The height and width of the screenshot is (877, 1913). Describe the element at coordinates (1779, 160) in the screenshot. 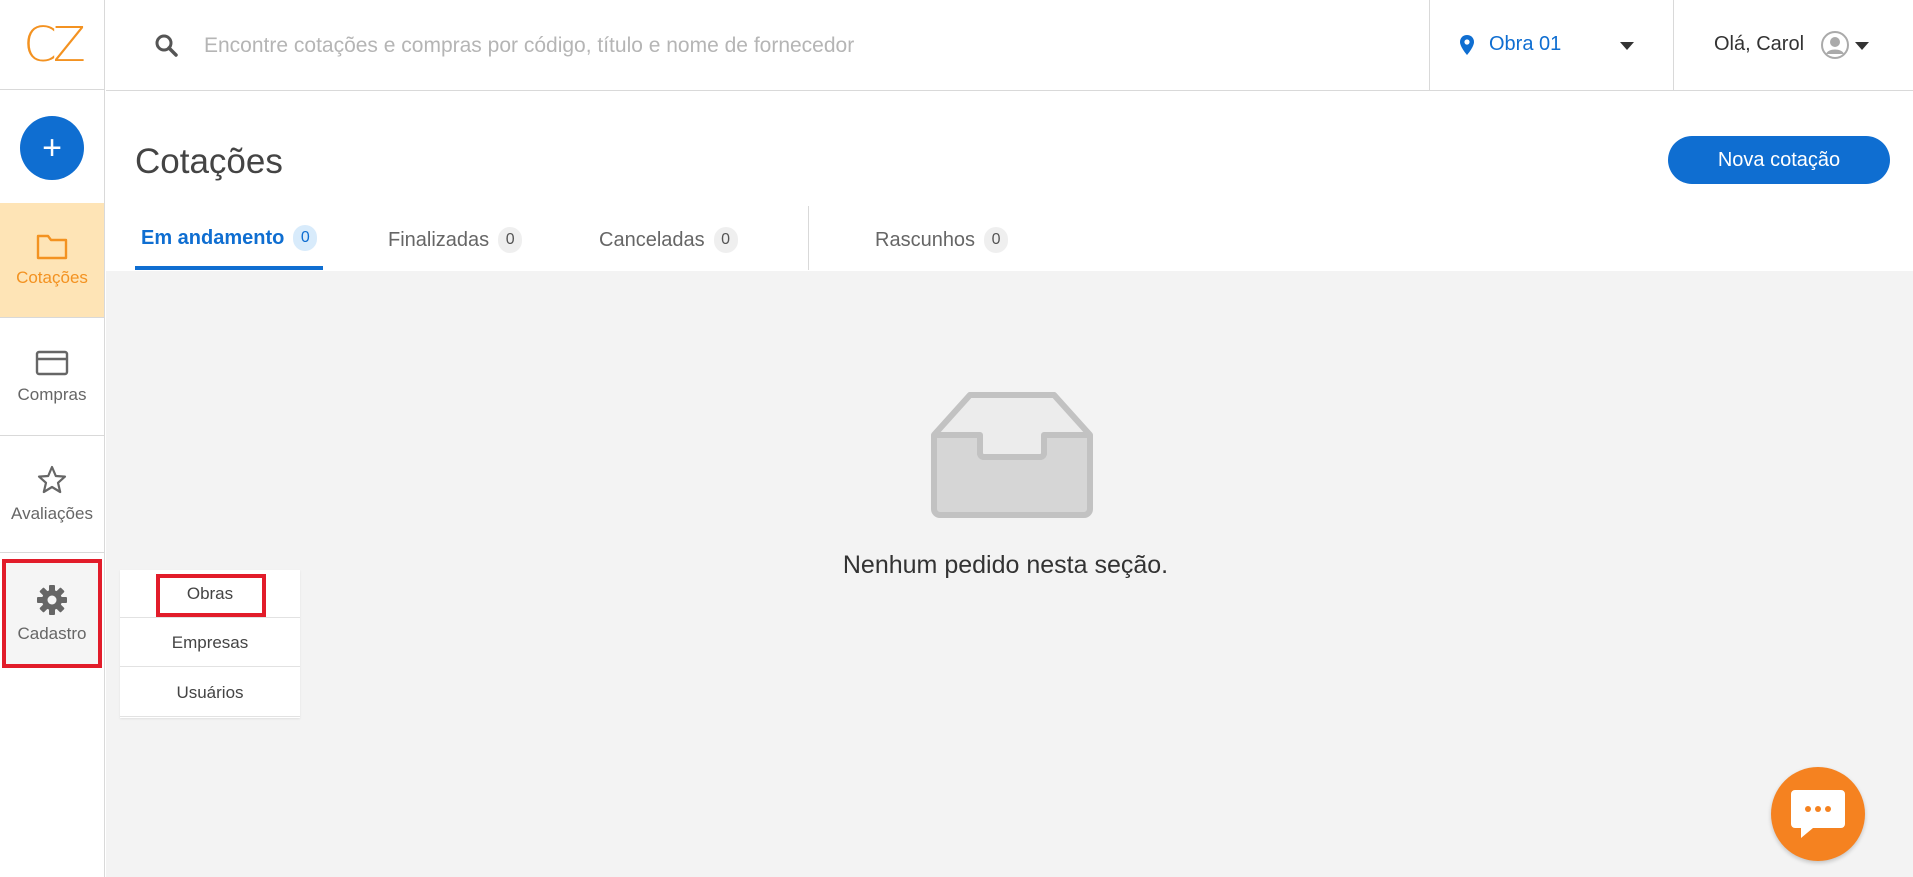

I see `new-quotation-button: Nova cotação` at that location.